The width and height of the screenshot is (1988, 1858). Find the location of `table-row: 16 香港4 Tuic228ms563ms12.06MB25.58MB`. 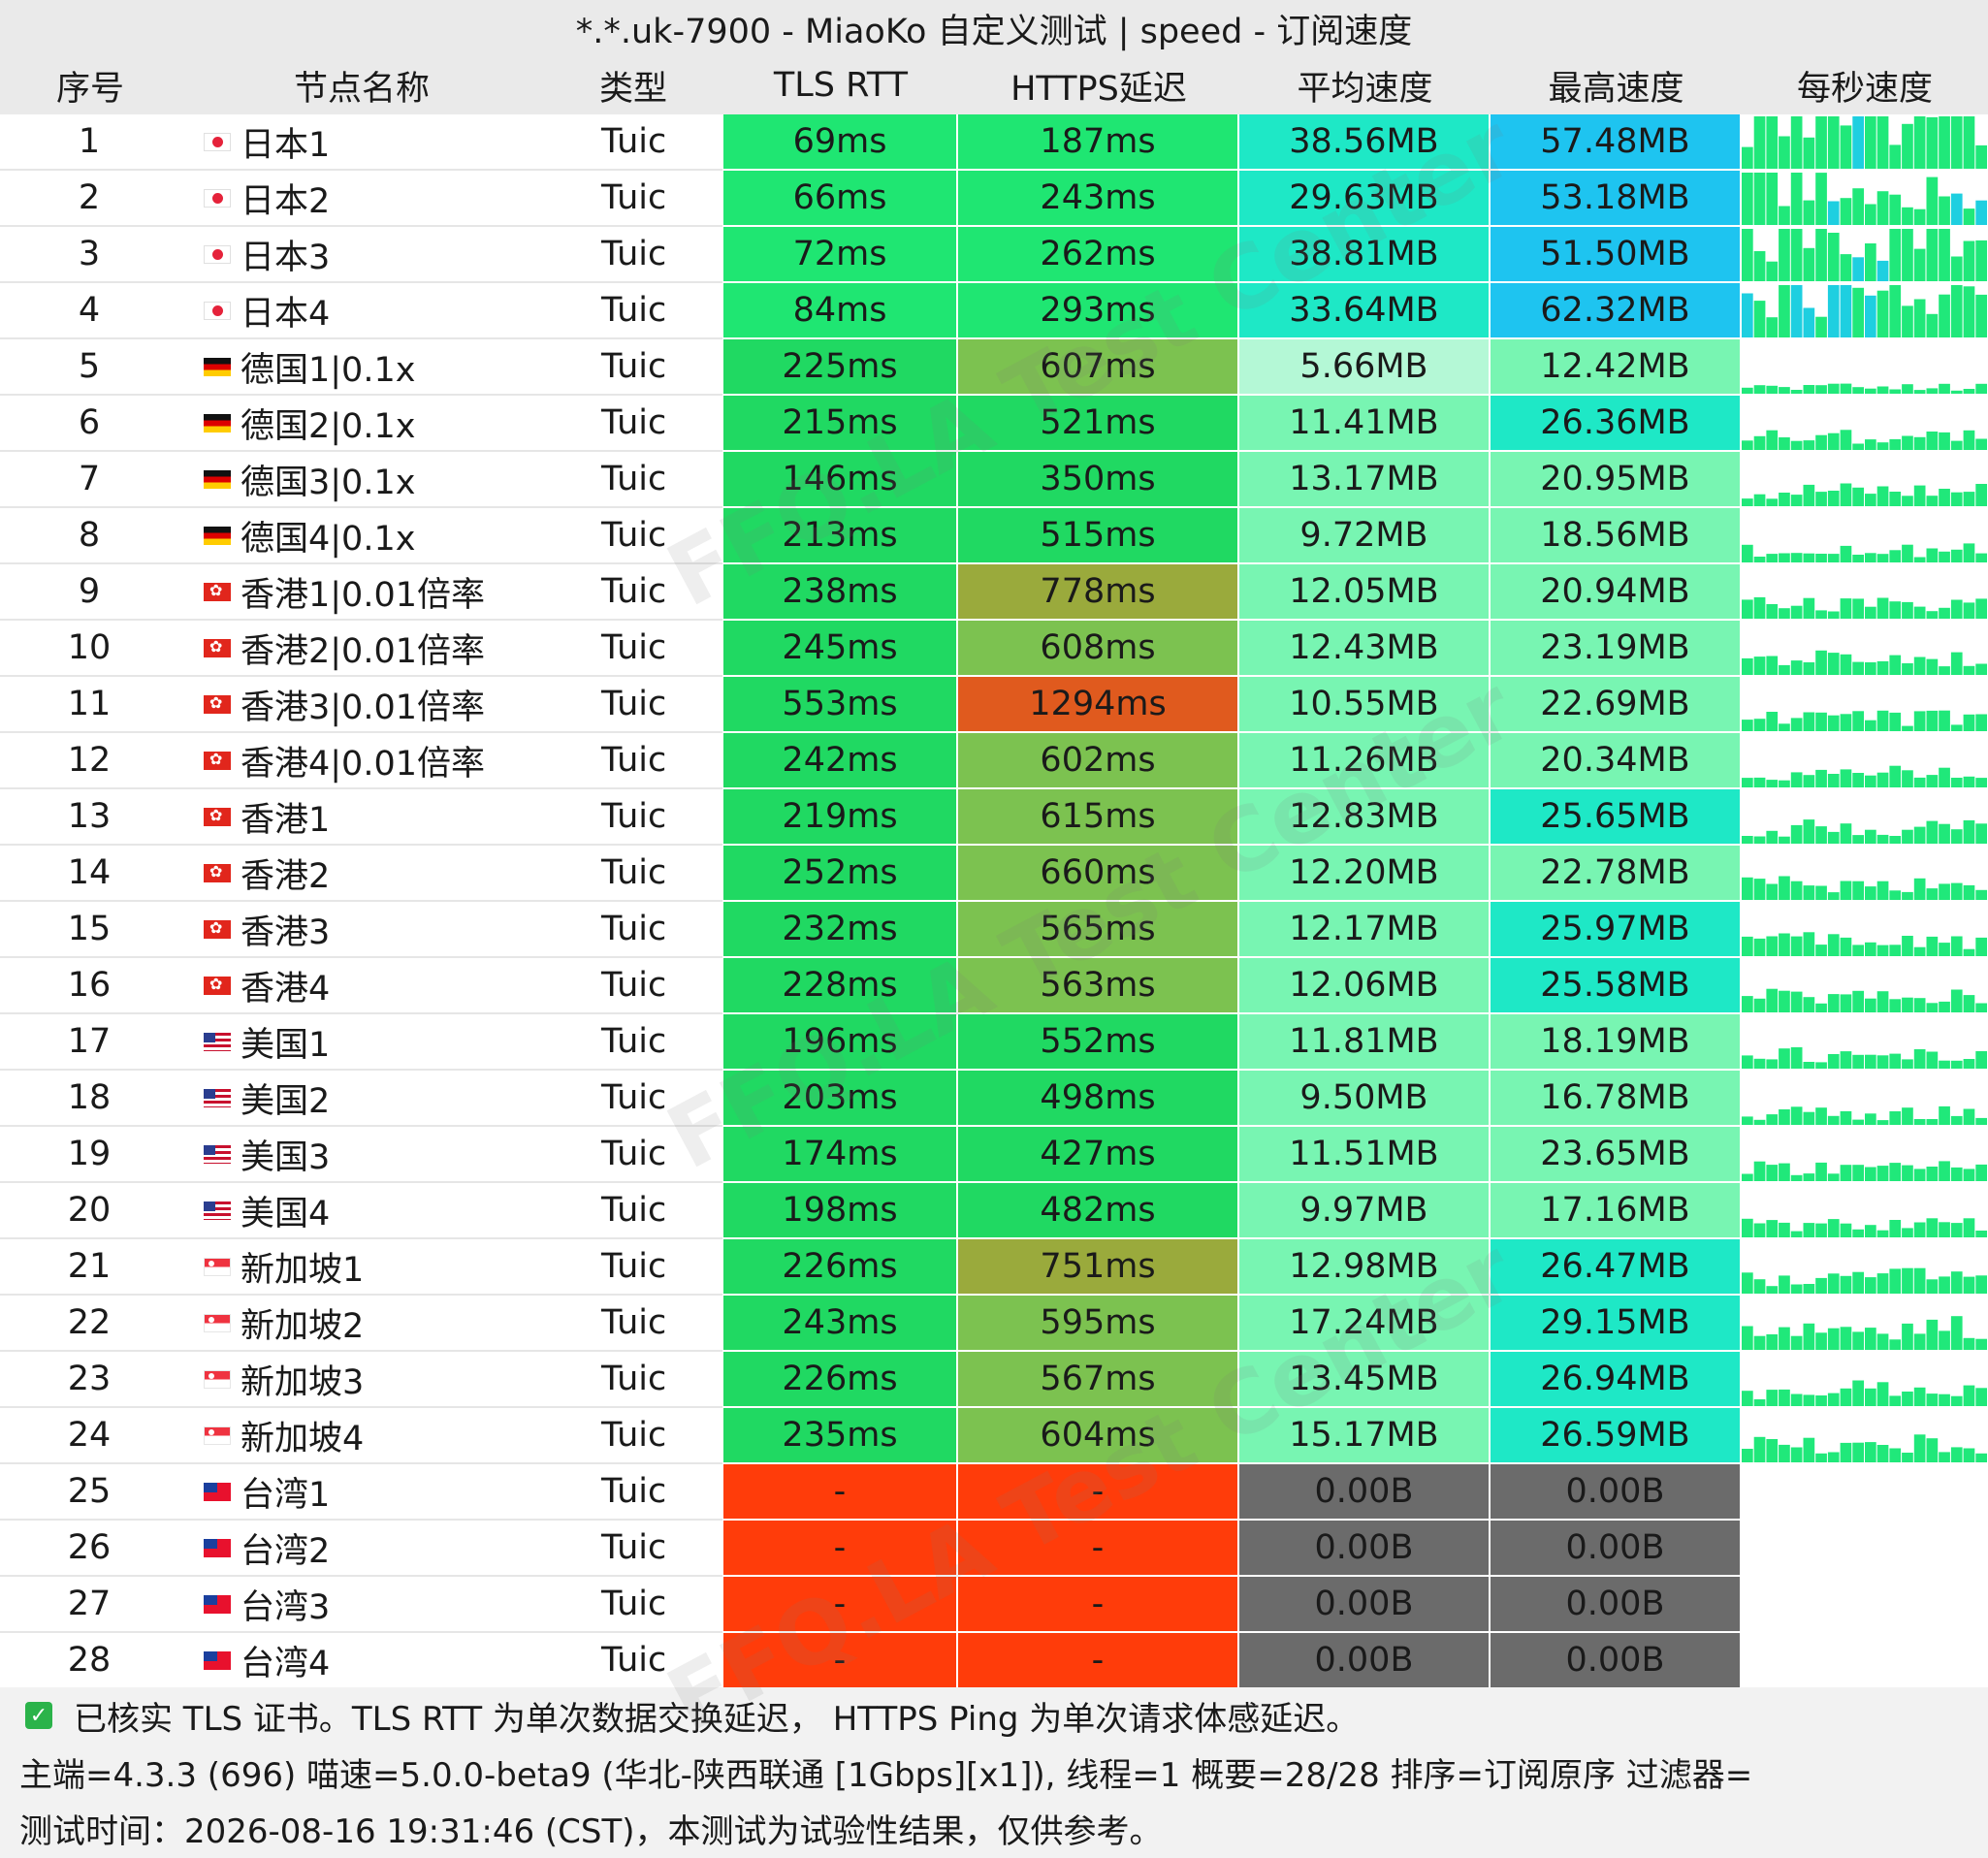

table-row: 16 香港4 Tuic228ms563ms12.06MB25.58MB is located at coordinates (994, 986).